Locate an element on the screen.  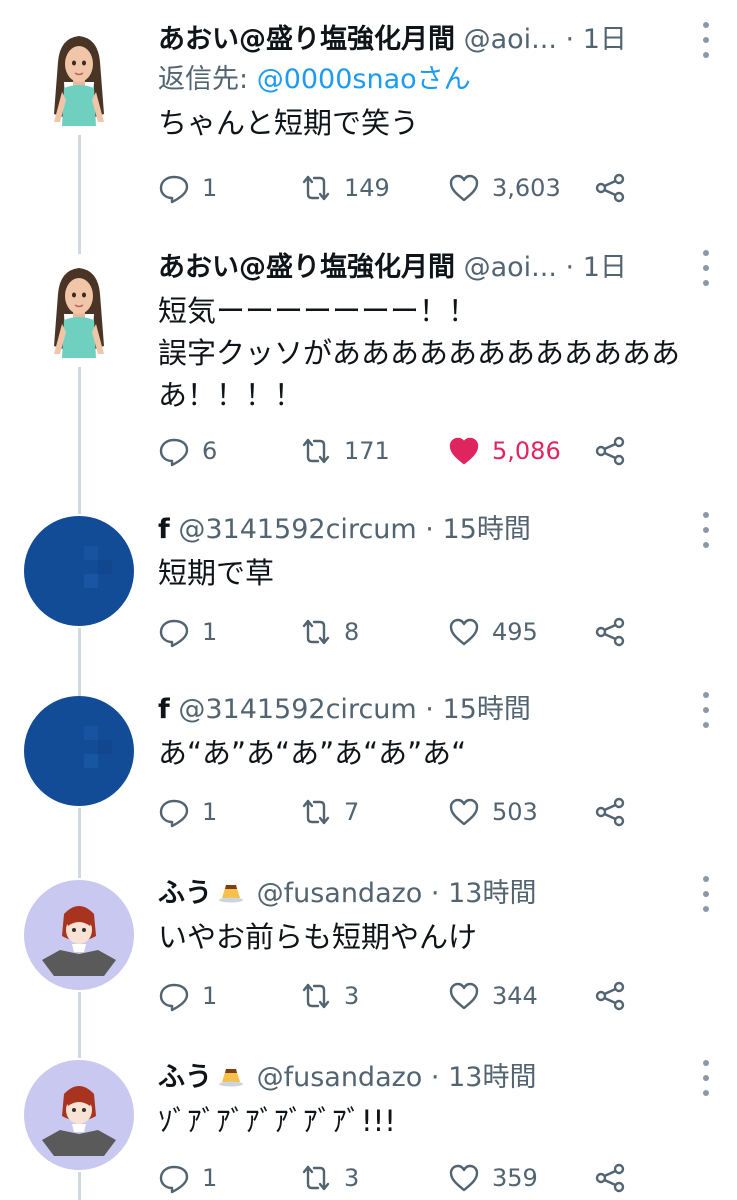
like-button: 359 is located at coordinates (493, 1178).